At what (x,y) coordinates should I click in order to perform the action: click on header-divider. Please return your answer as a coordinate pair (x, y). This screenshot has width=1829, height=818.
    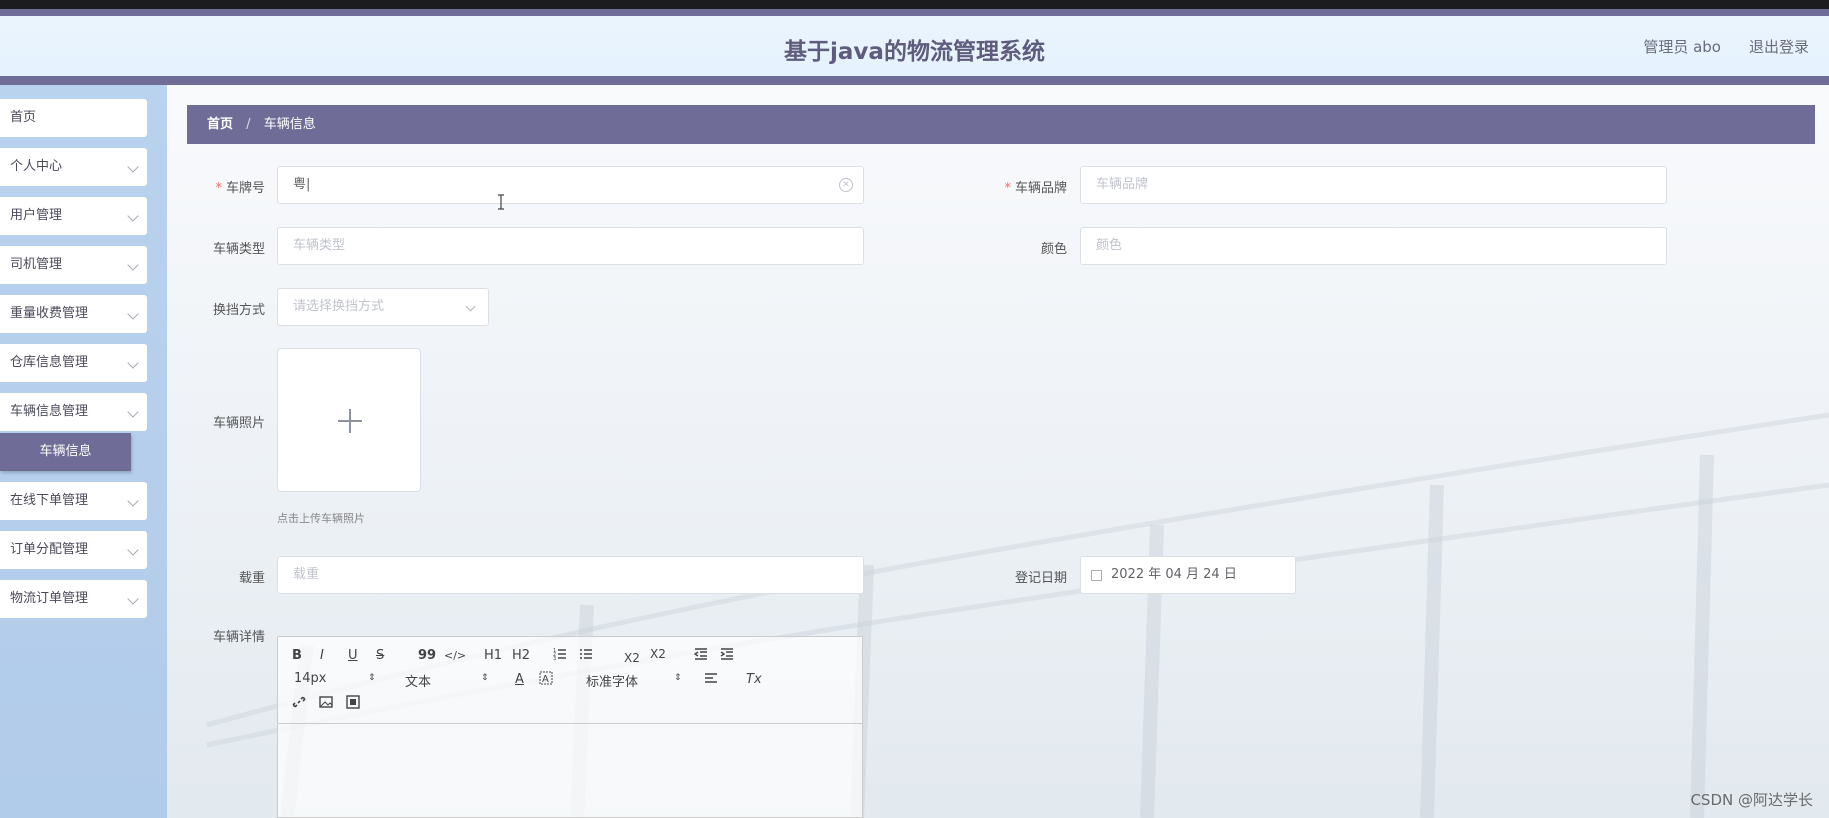
    Looking at the image, I should click on (914, 80).